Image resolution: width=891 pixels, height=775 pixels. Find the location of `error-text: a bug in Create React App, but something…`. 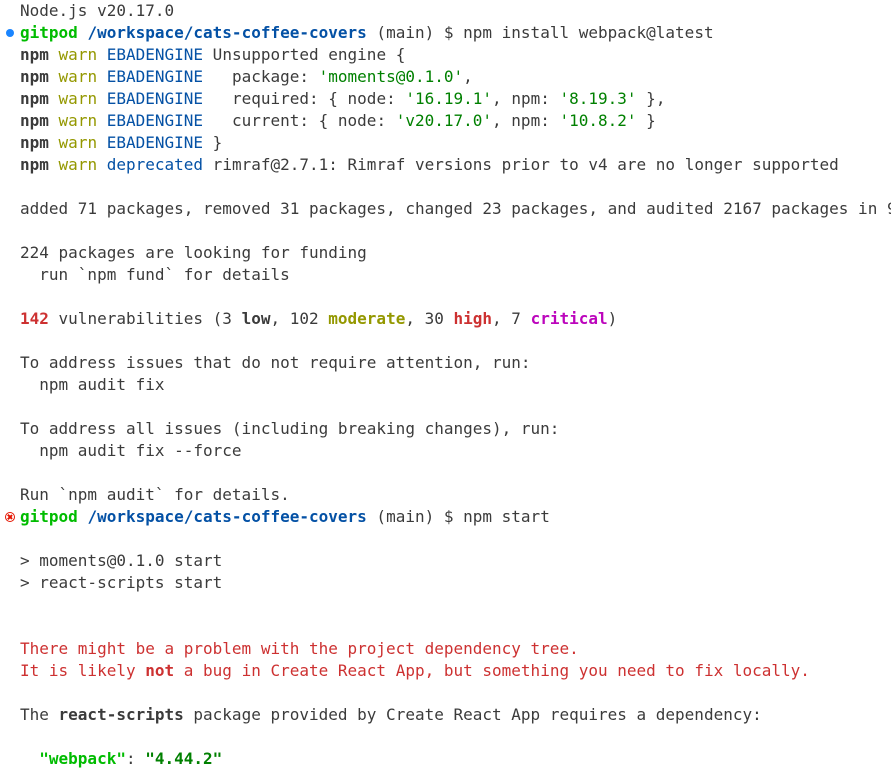

error-text: a bug in Create React App, but something… is located at coordinates (492, 670).